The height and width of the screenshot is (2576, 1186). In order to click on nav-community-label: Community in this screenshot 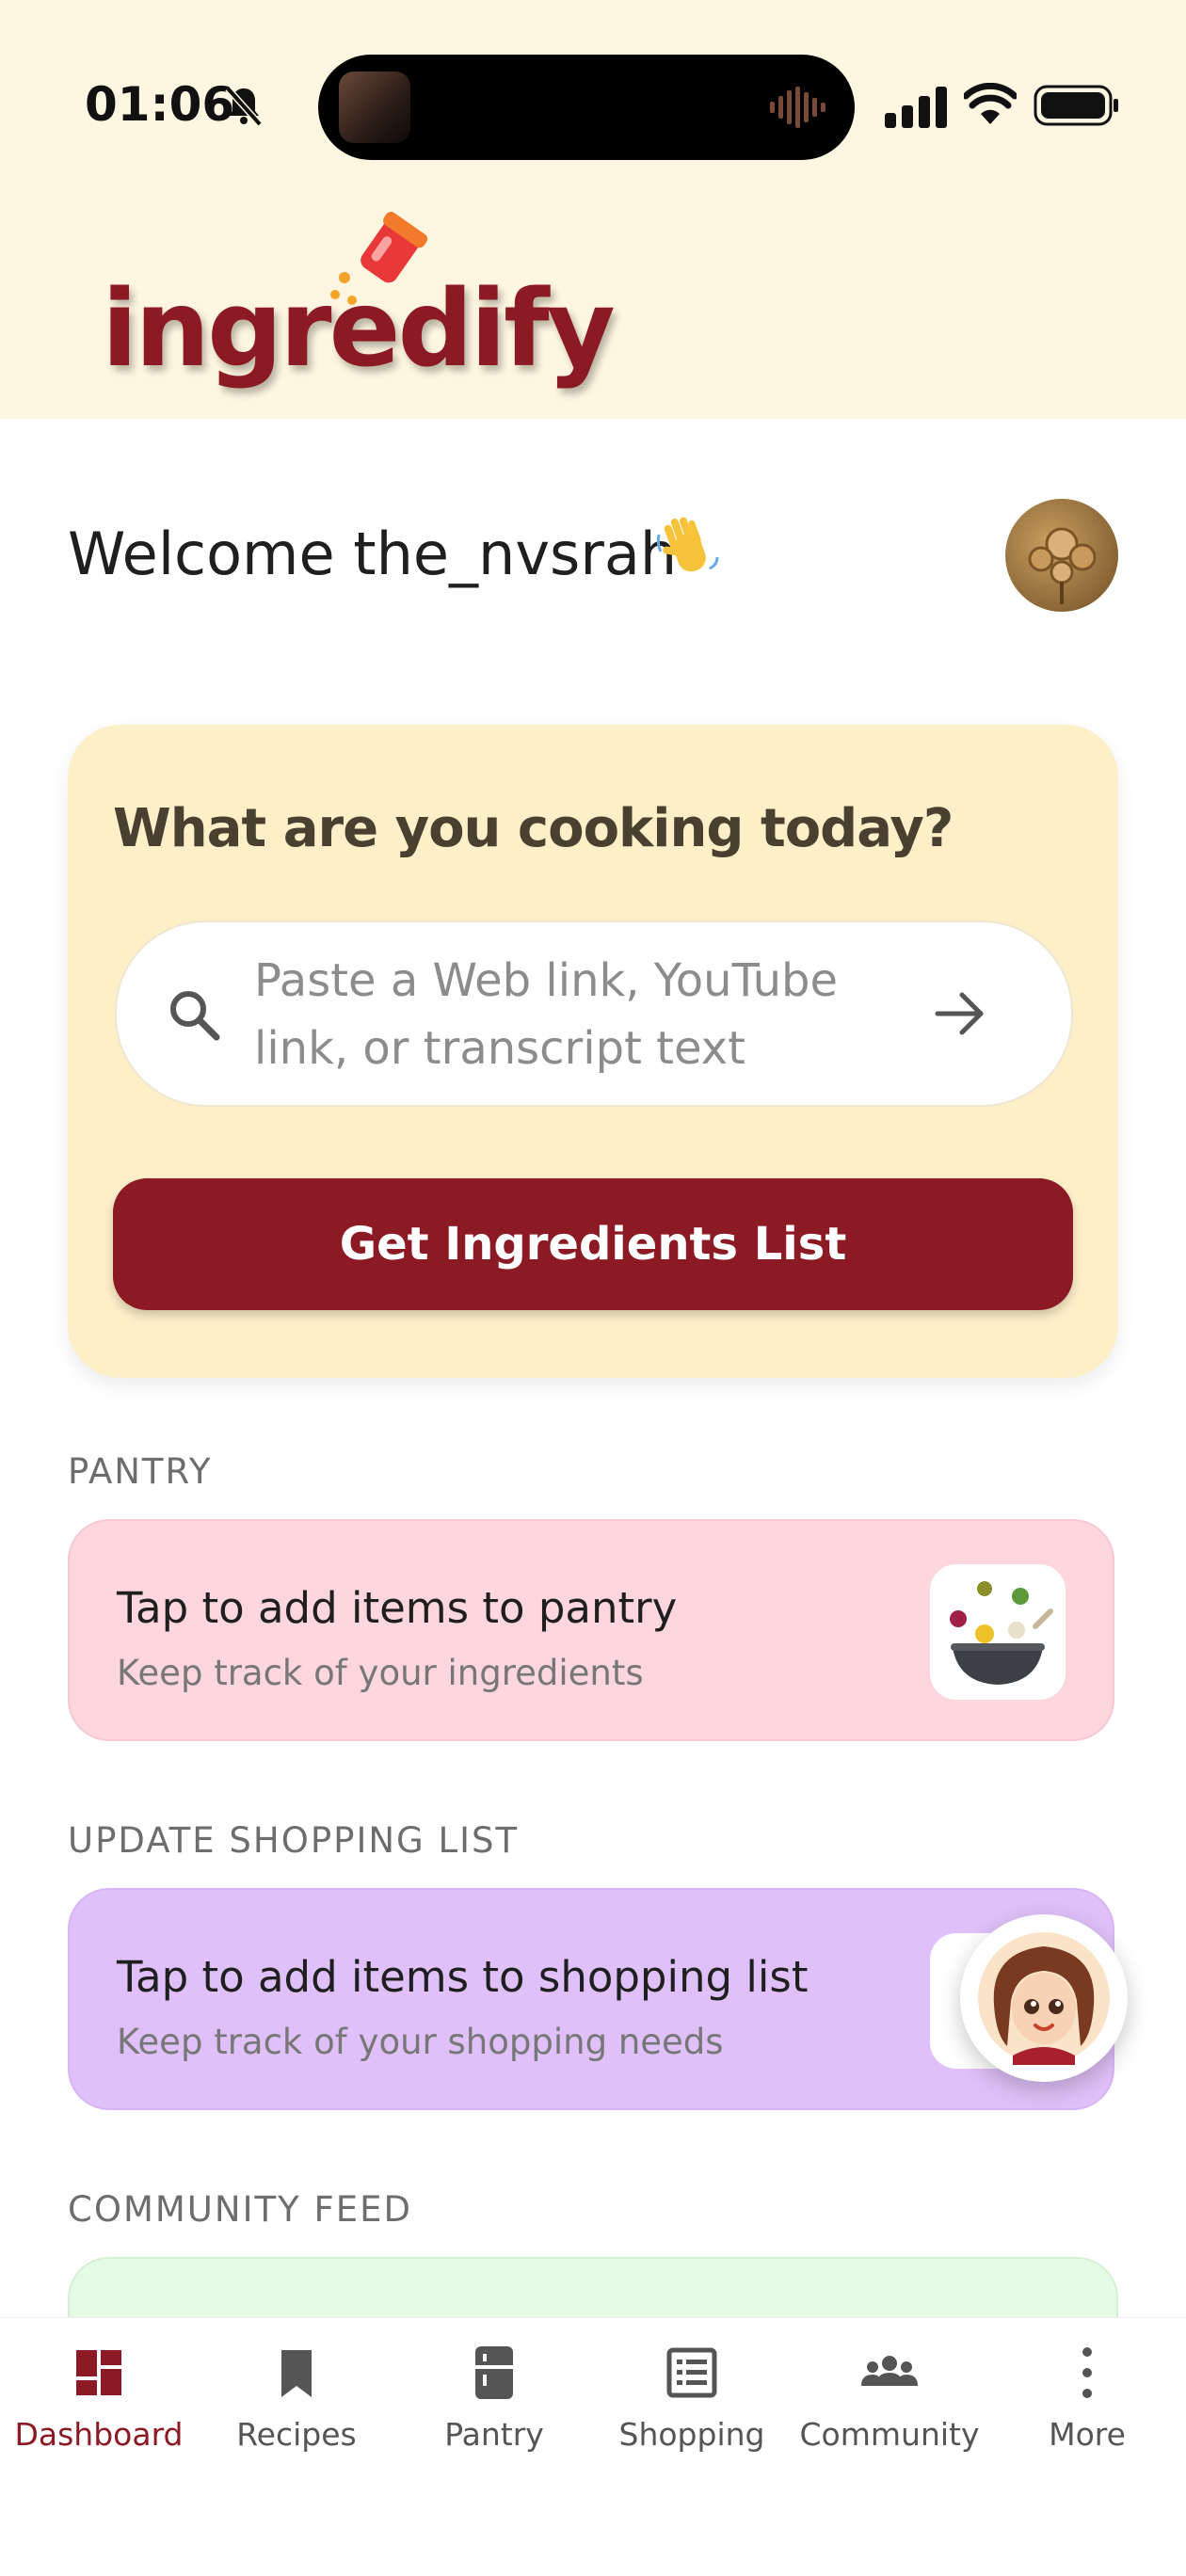, I will do `click(889, 2434)`.